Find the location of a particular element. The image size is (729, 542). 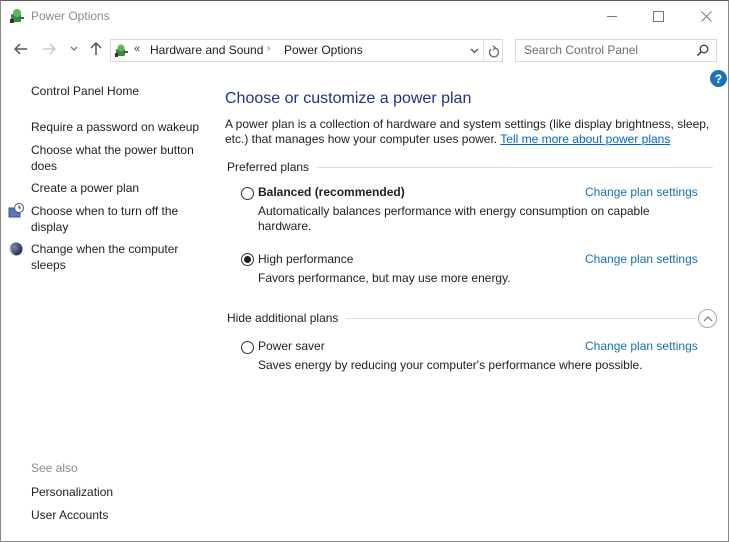

turn-off-display-link: Choose when to turn off the display is located at coordinates (113, 219).